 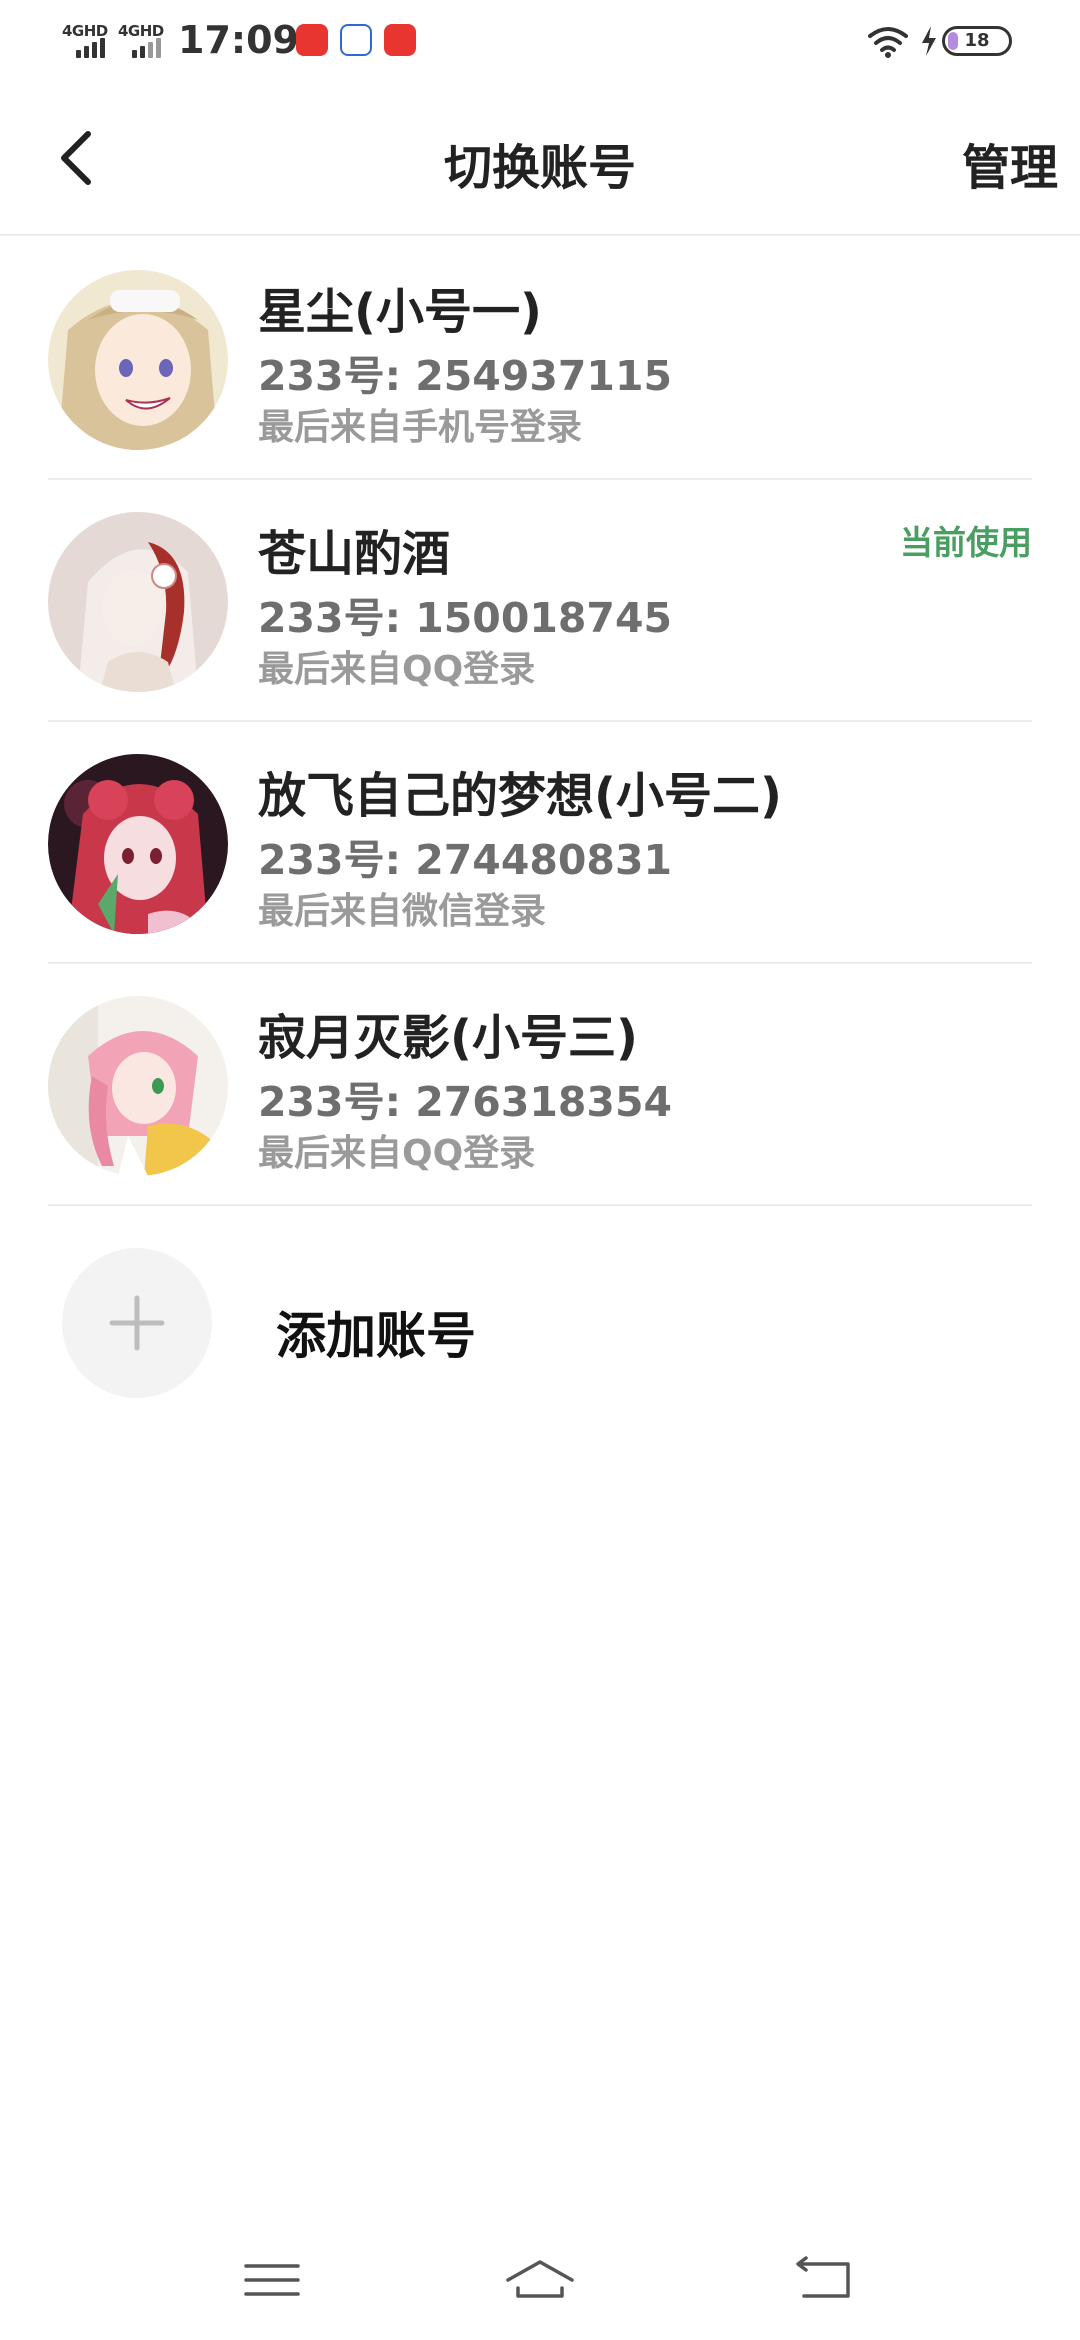 What do you see at coordinates (402, 911) in the screenshot?
I see `account-last-login: 最后来自微信登录` at bounding box center [402, 911].